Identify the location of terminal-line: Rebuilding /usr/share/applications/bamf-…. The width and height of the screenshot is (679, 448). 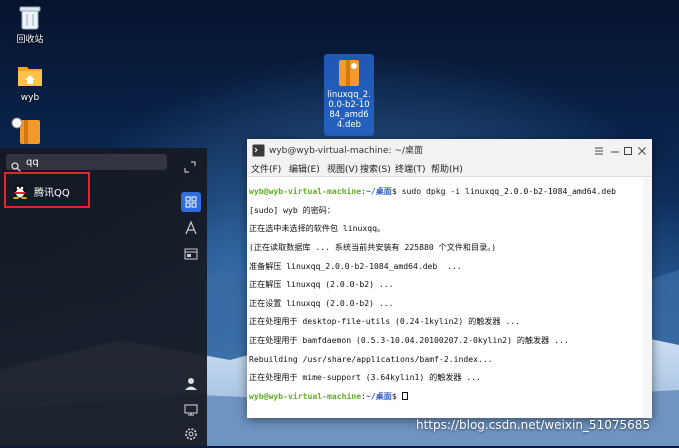
(371, 358).